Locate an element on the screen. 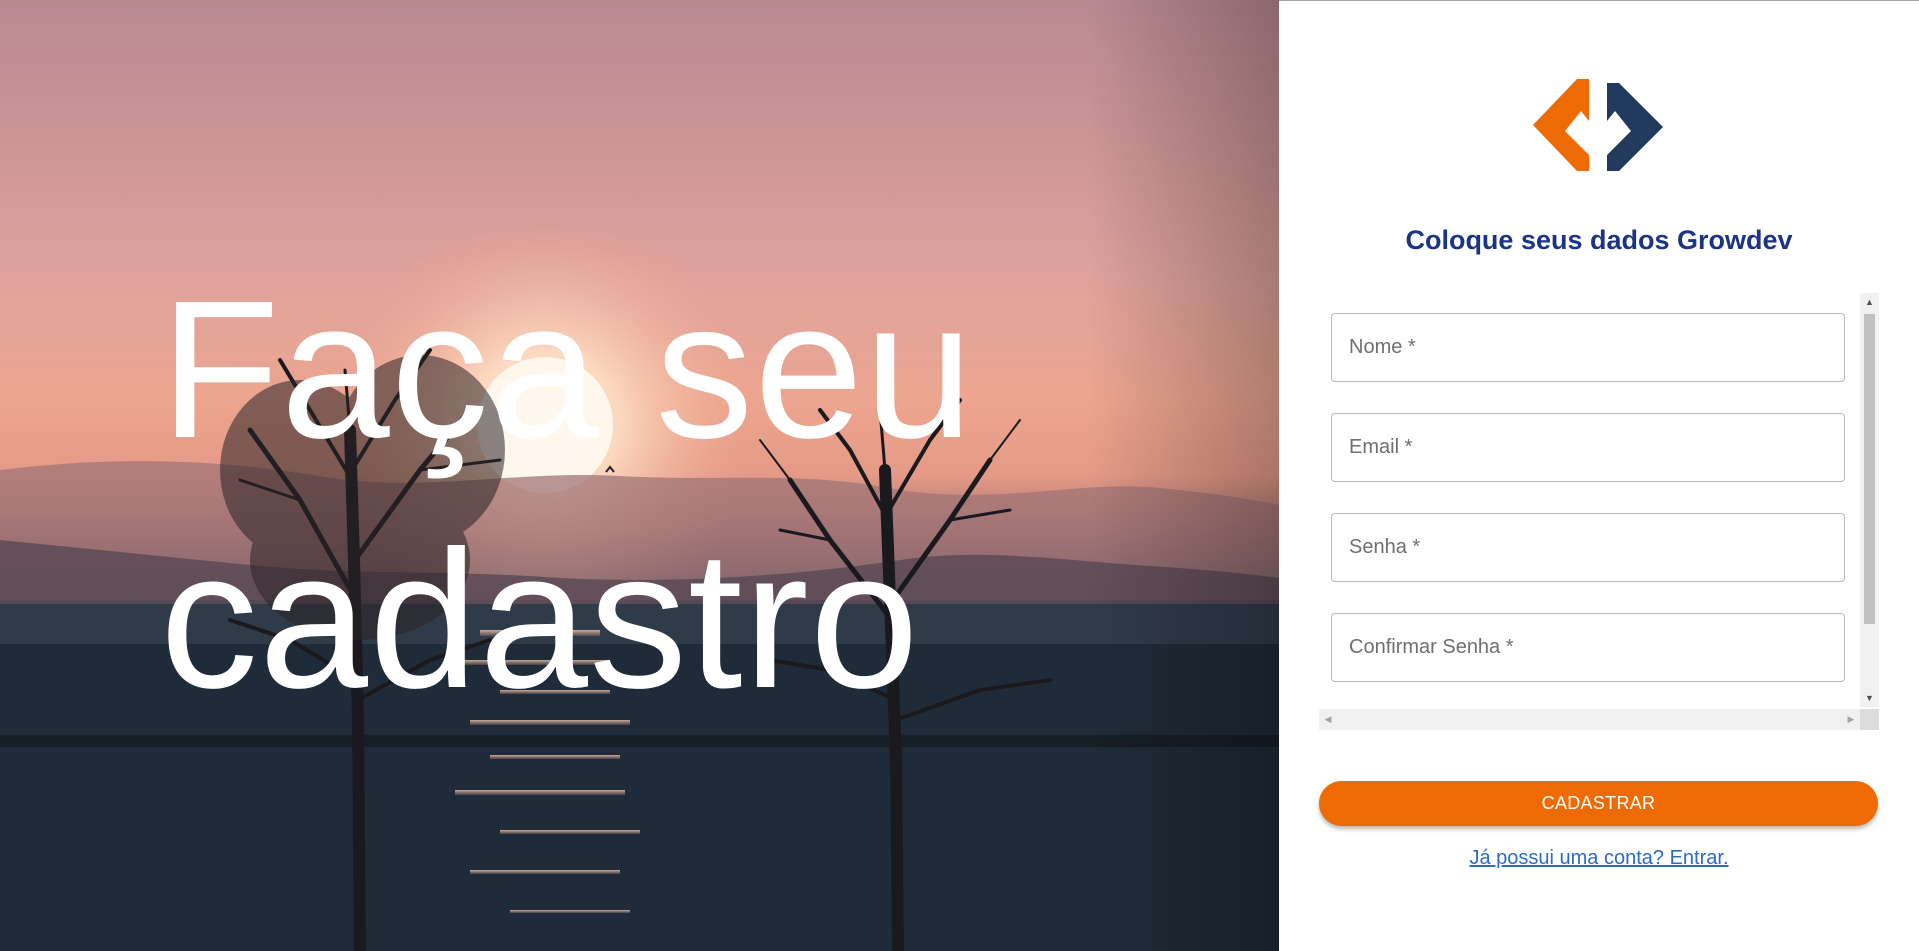 This screenshot has width=1919, height=951. scroll-right-icon: ▶ is located at coordinates (1851, 719).